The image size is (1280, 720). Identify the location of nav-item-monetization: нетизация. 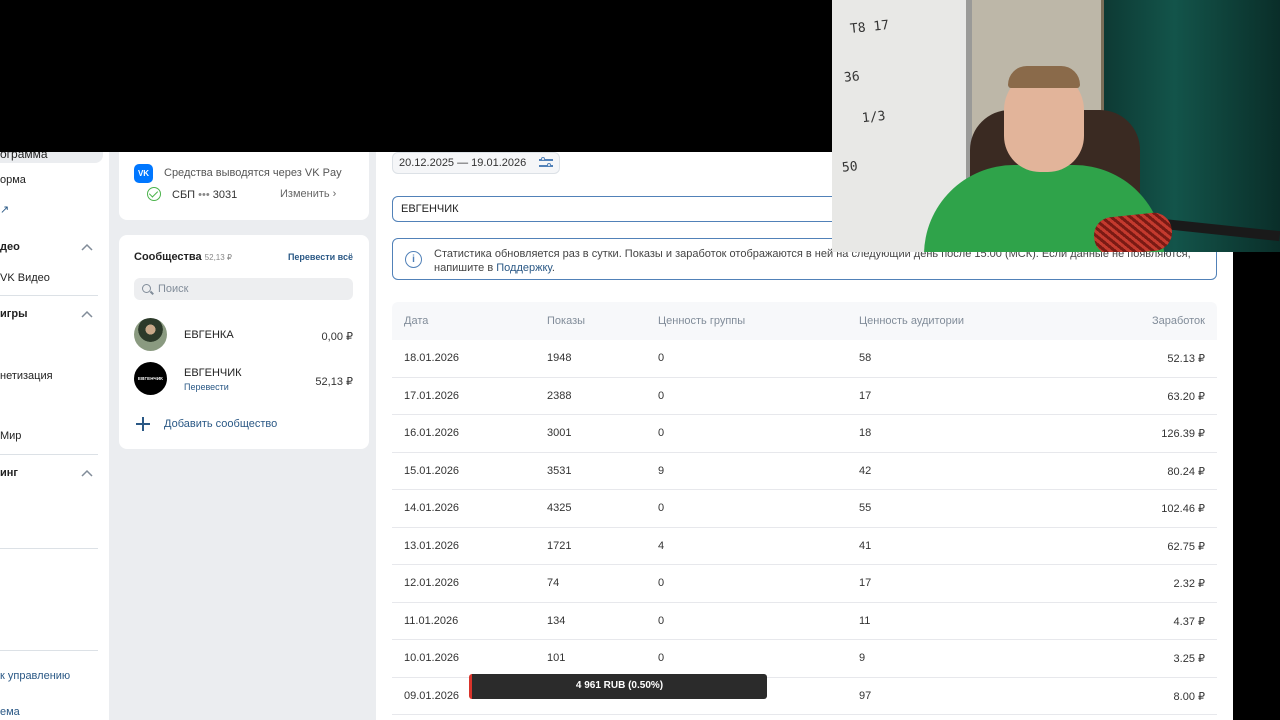
(26, 376).